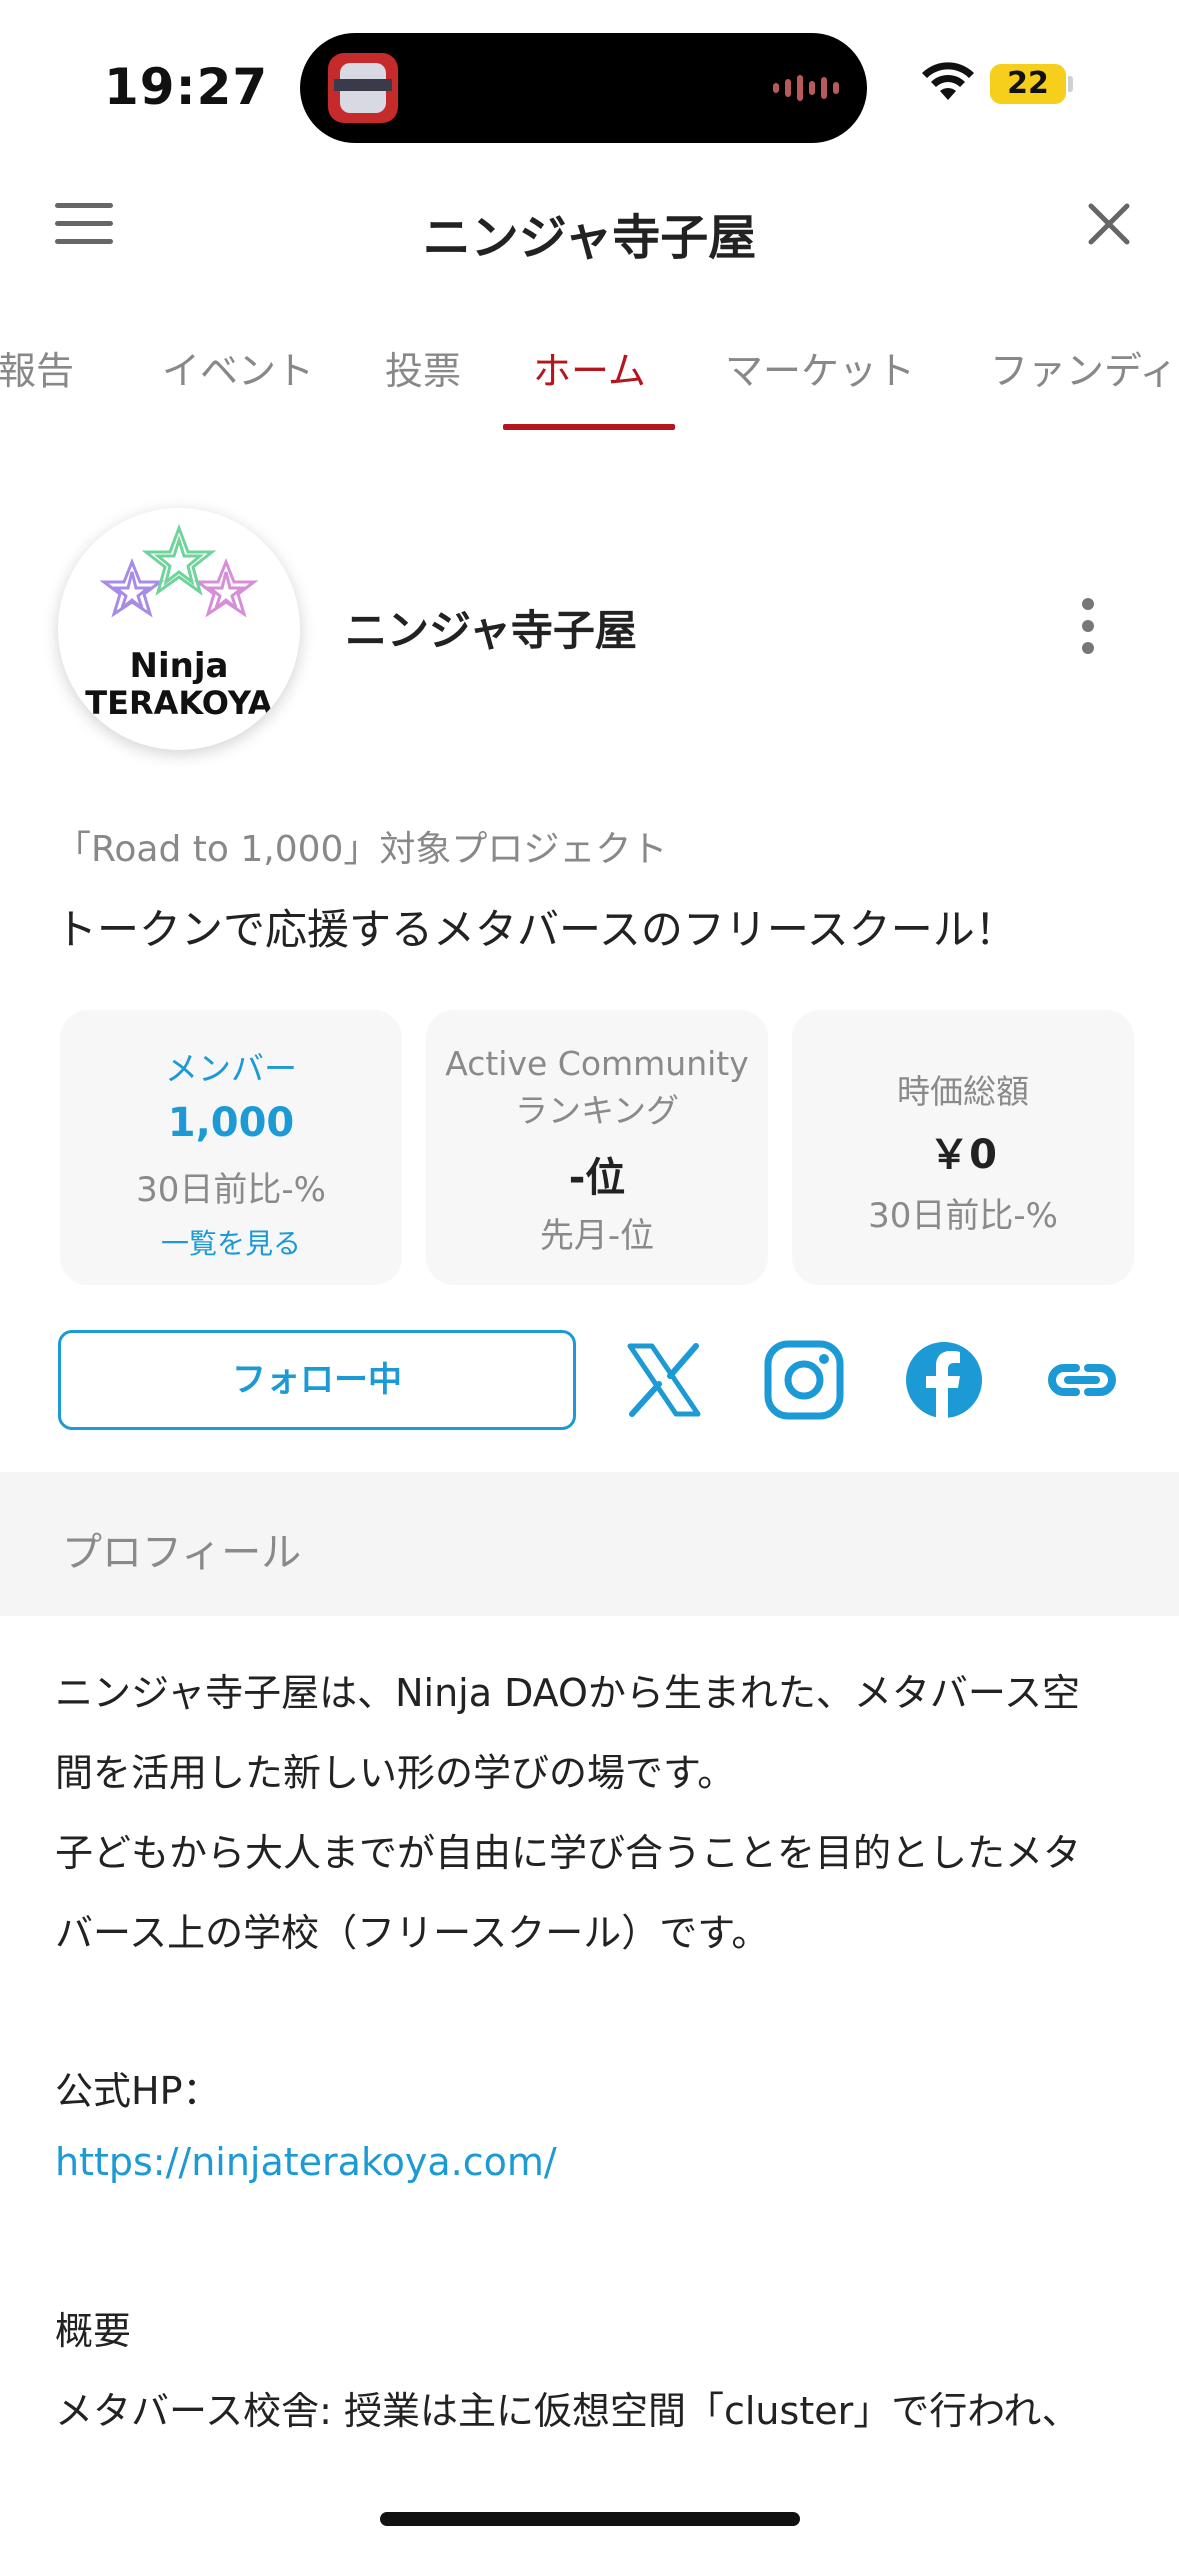 This screenshot has height=2556, width=1179. I want to click on logo-text-line1: Ninja, so click(179, 666).